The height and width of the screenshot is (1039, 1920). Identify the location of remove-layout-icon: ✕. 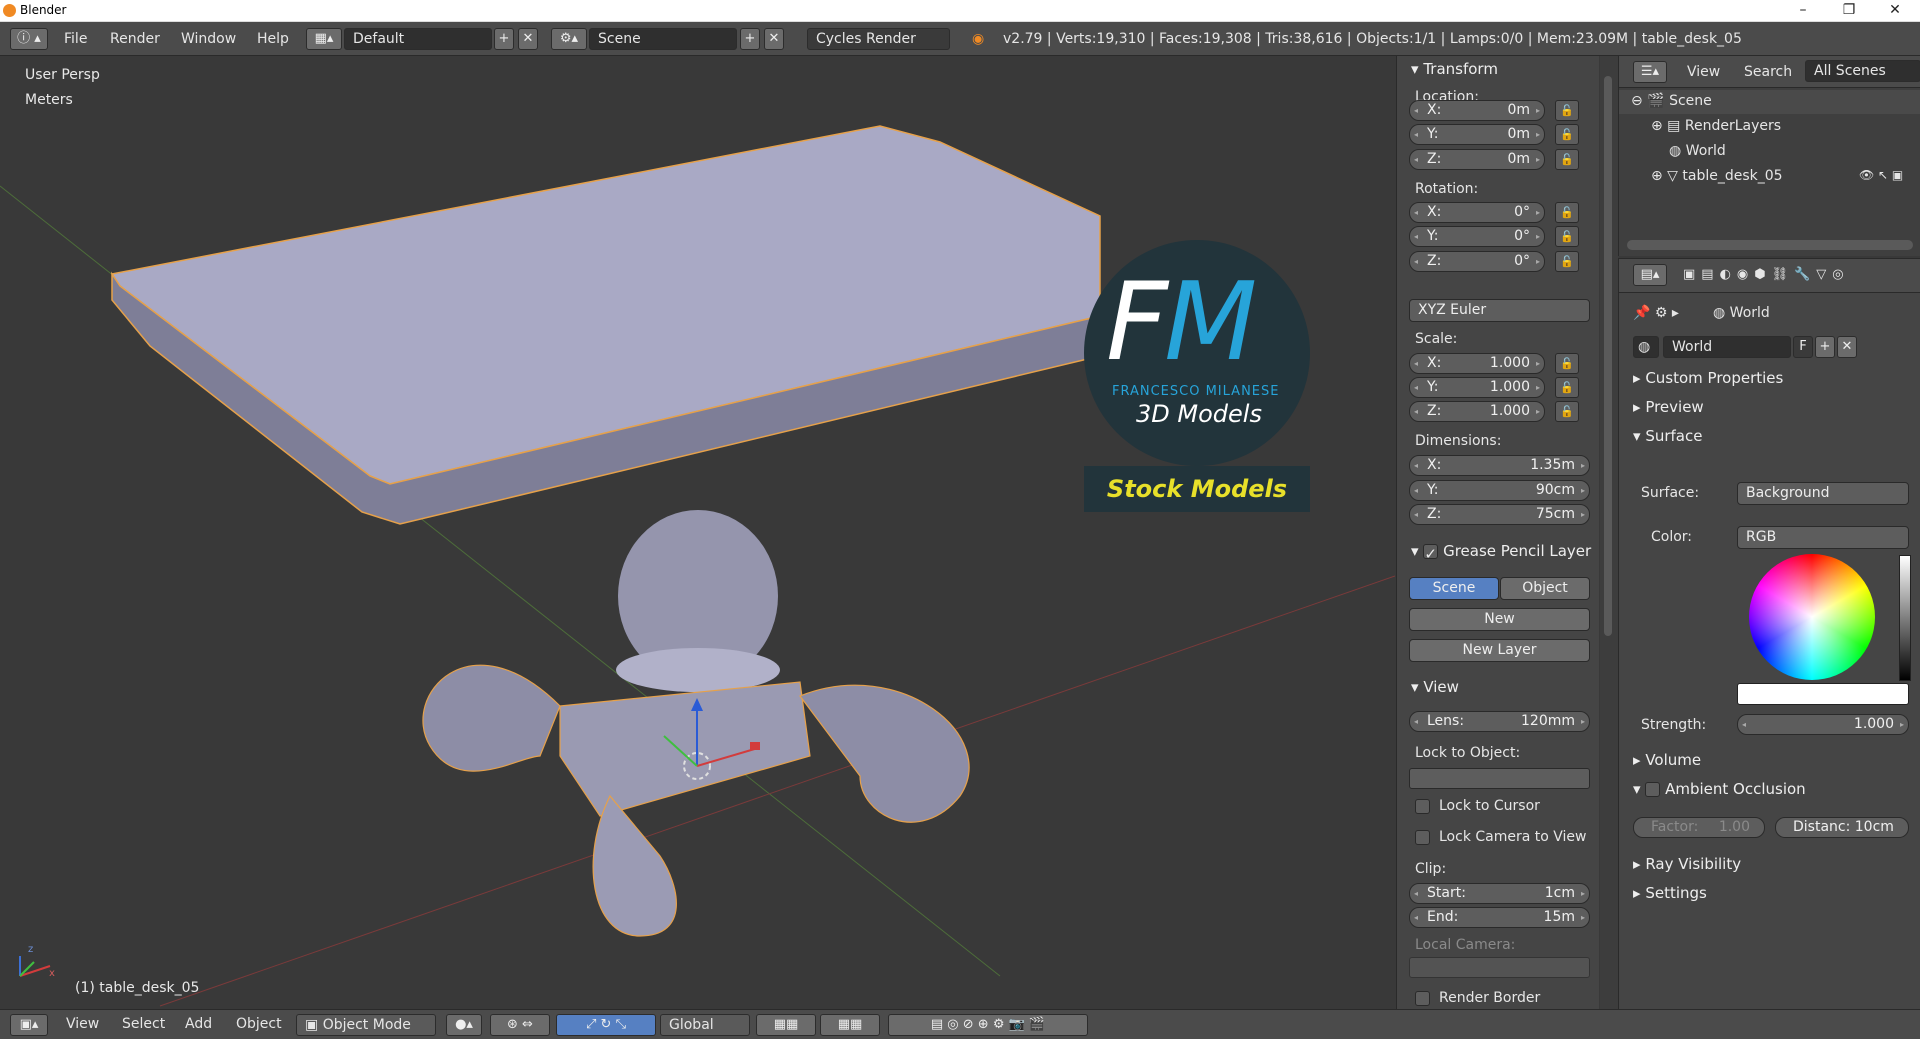
(528, 39).